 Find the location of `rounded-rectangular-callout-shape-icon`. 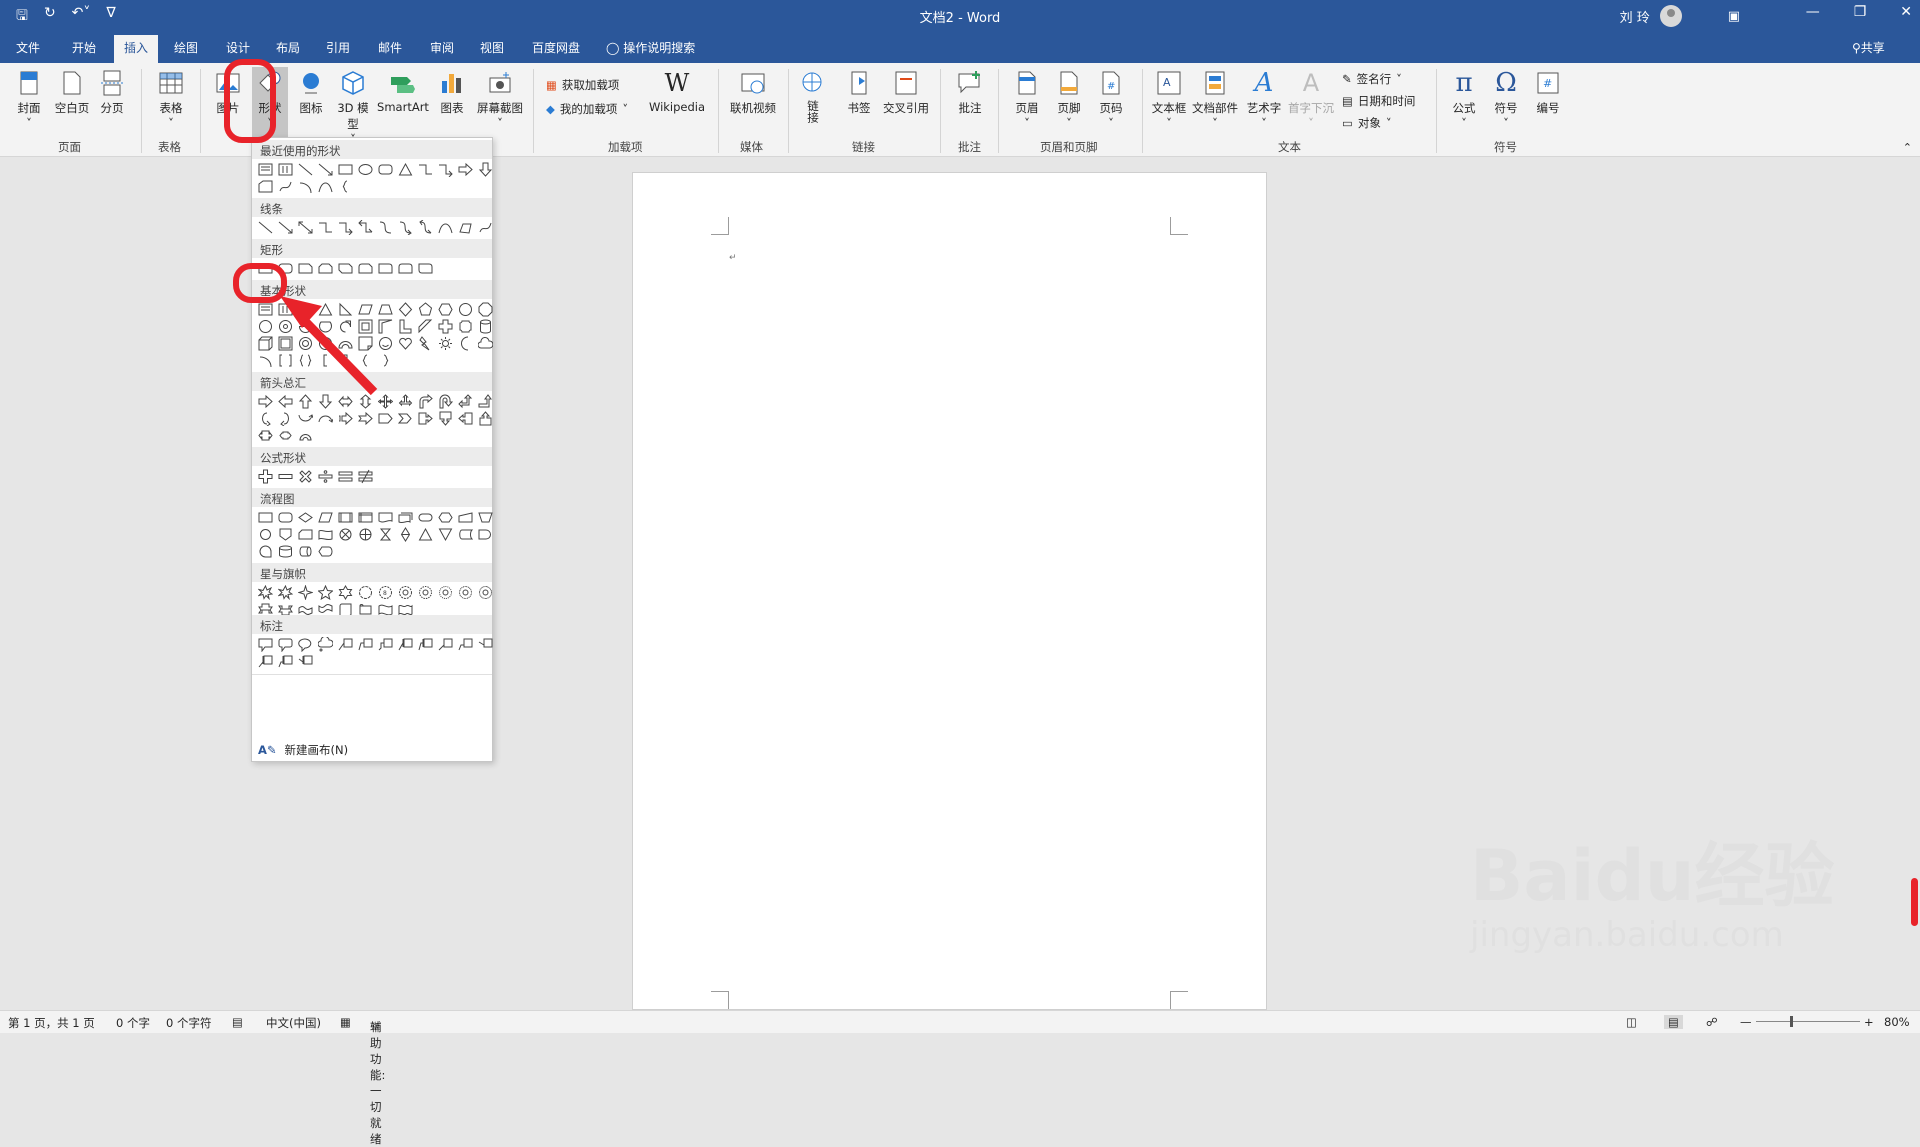

rounded-rectangular-callout-shape-icon is located at coordinates (285, 644).